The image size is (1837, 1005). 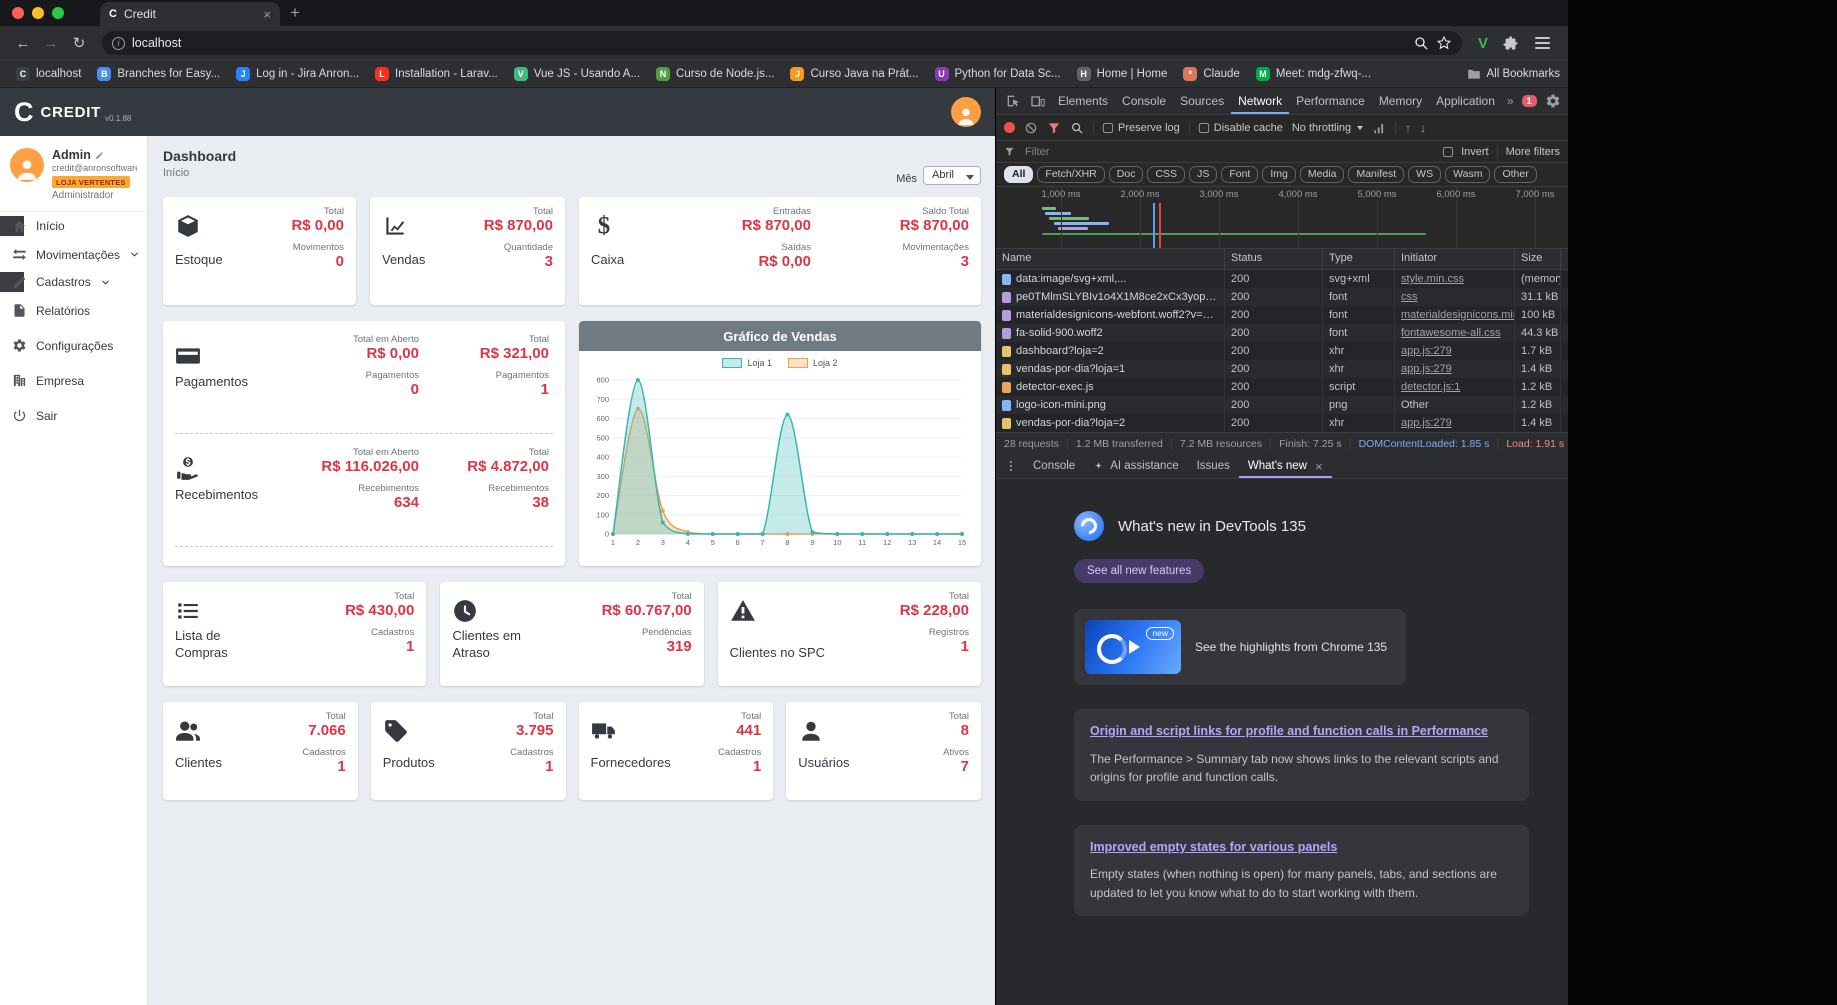 I want to click on devtools-tab-sources: Sources, so click(x=1202, y=101).